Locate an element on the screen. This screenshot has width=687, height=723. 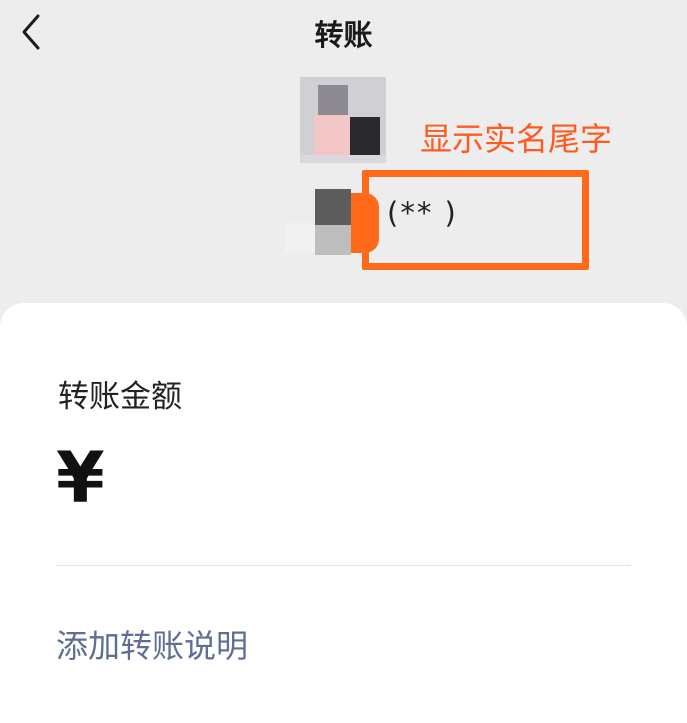
annotation-label: 显示实名尾字 is located at coordinates (516, 139).